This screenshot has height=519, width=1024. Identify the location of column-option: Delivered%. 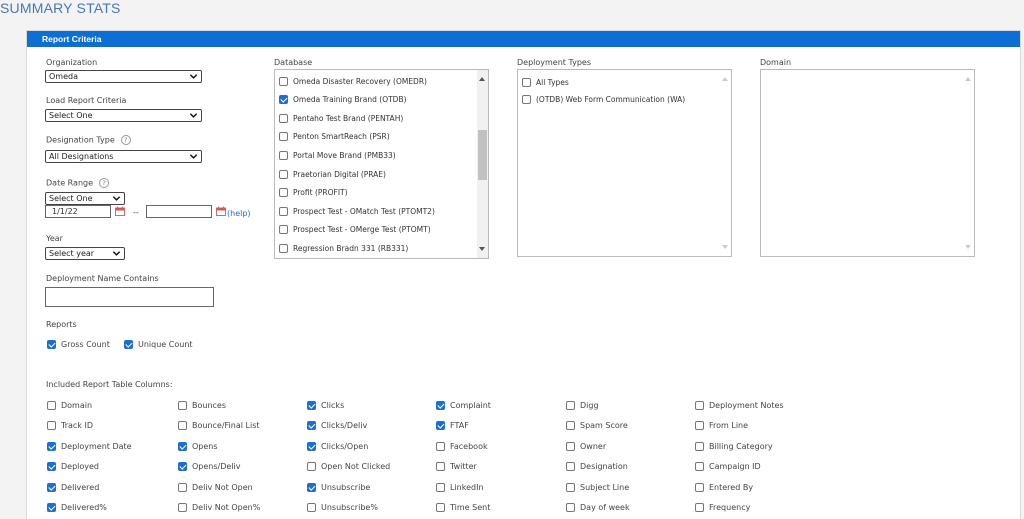
(77, 508).